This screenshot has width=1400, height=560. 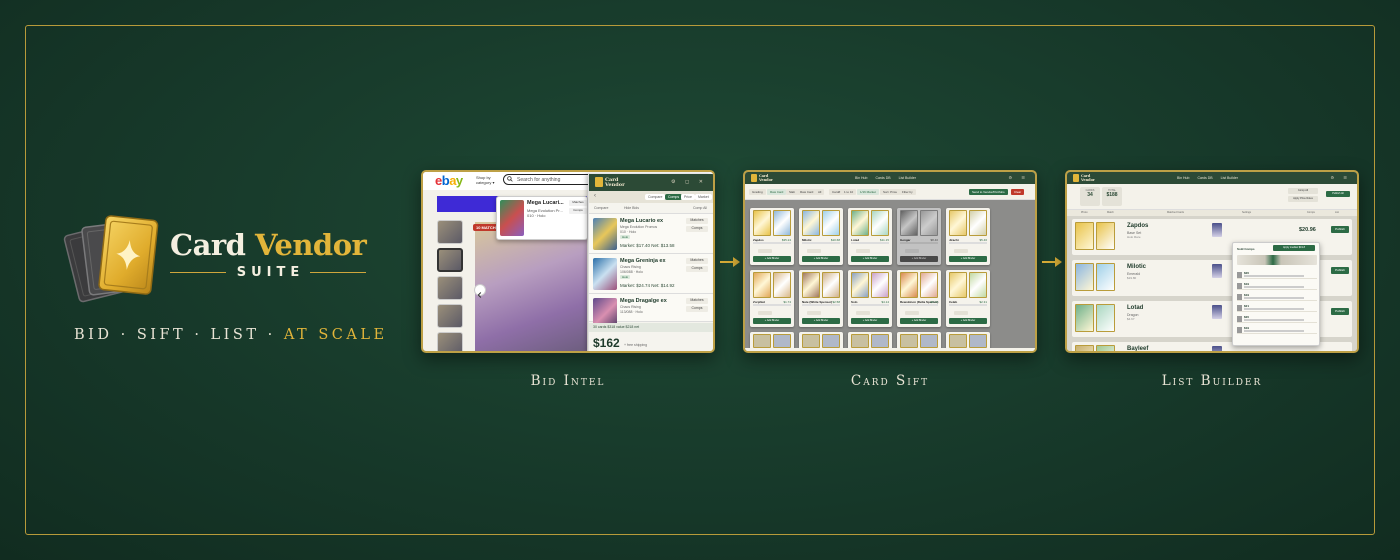 What do you see at coordinates (1337, 212) in the screenshot?
I see `step-tab: List` at bounding box center [1337, 212].